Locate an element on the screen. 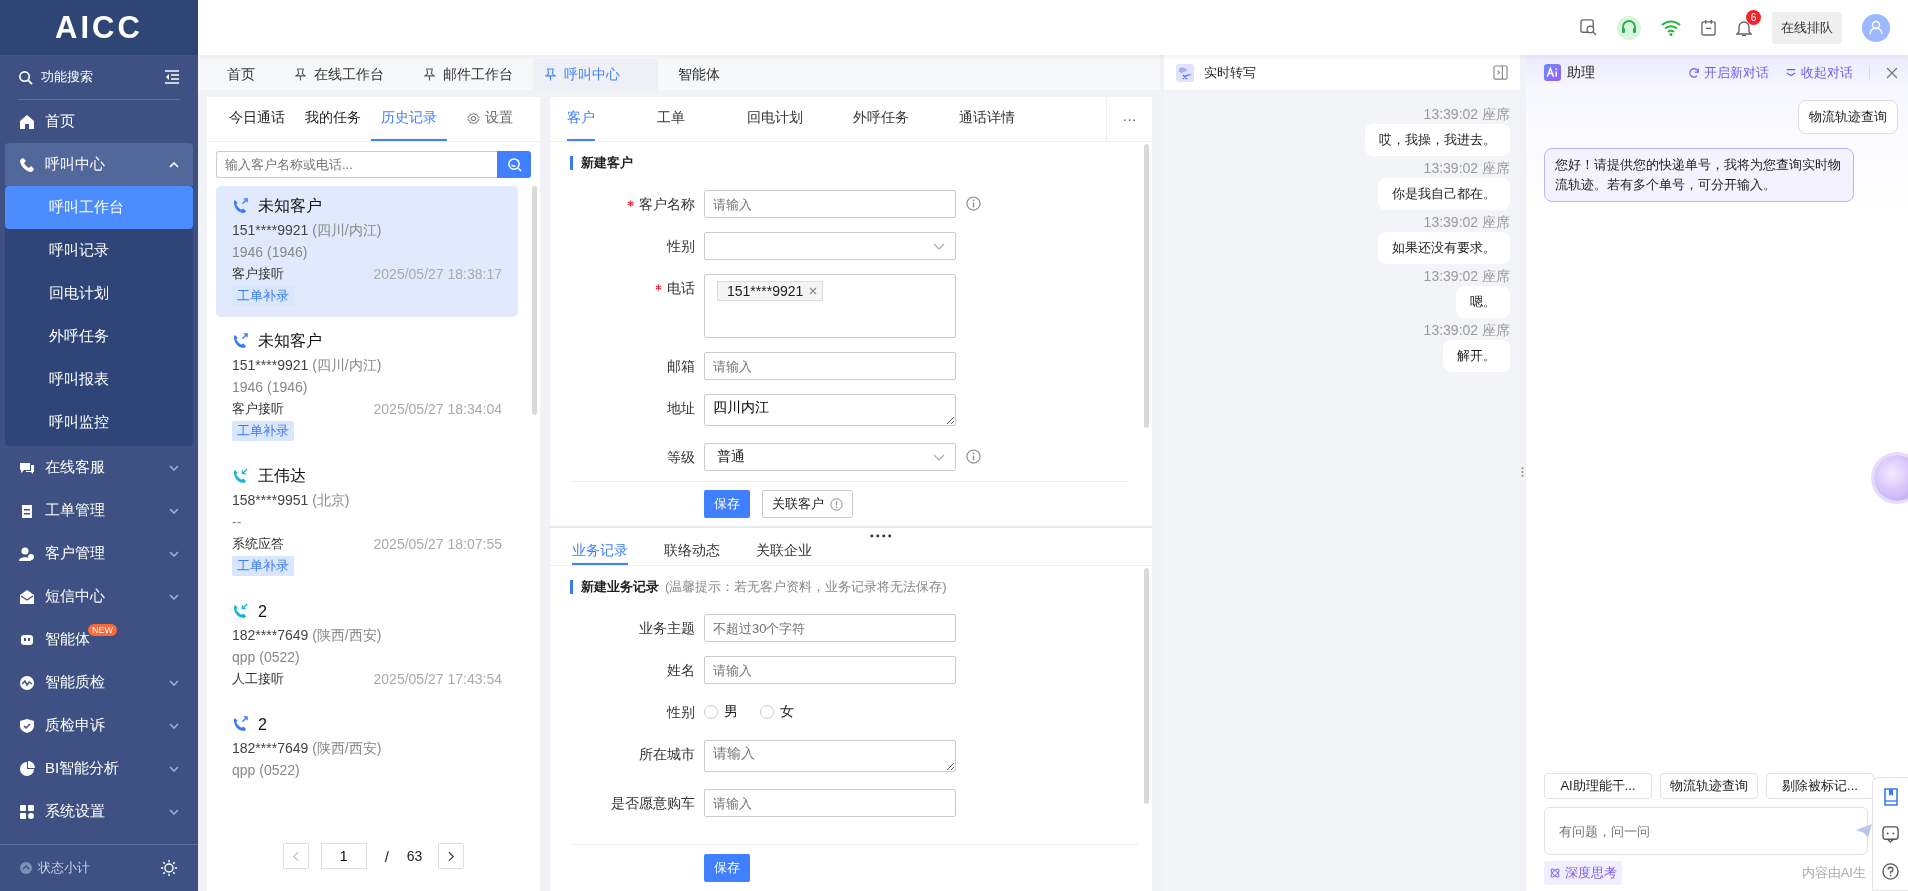  call-record-card: 王伟达 158****9951 (北京) -- 系统应答 2025/05/27 18:07:55 工单补录 is located at coordinates (367, 521).